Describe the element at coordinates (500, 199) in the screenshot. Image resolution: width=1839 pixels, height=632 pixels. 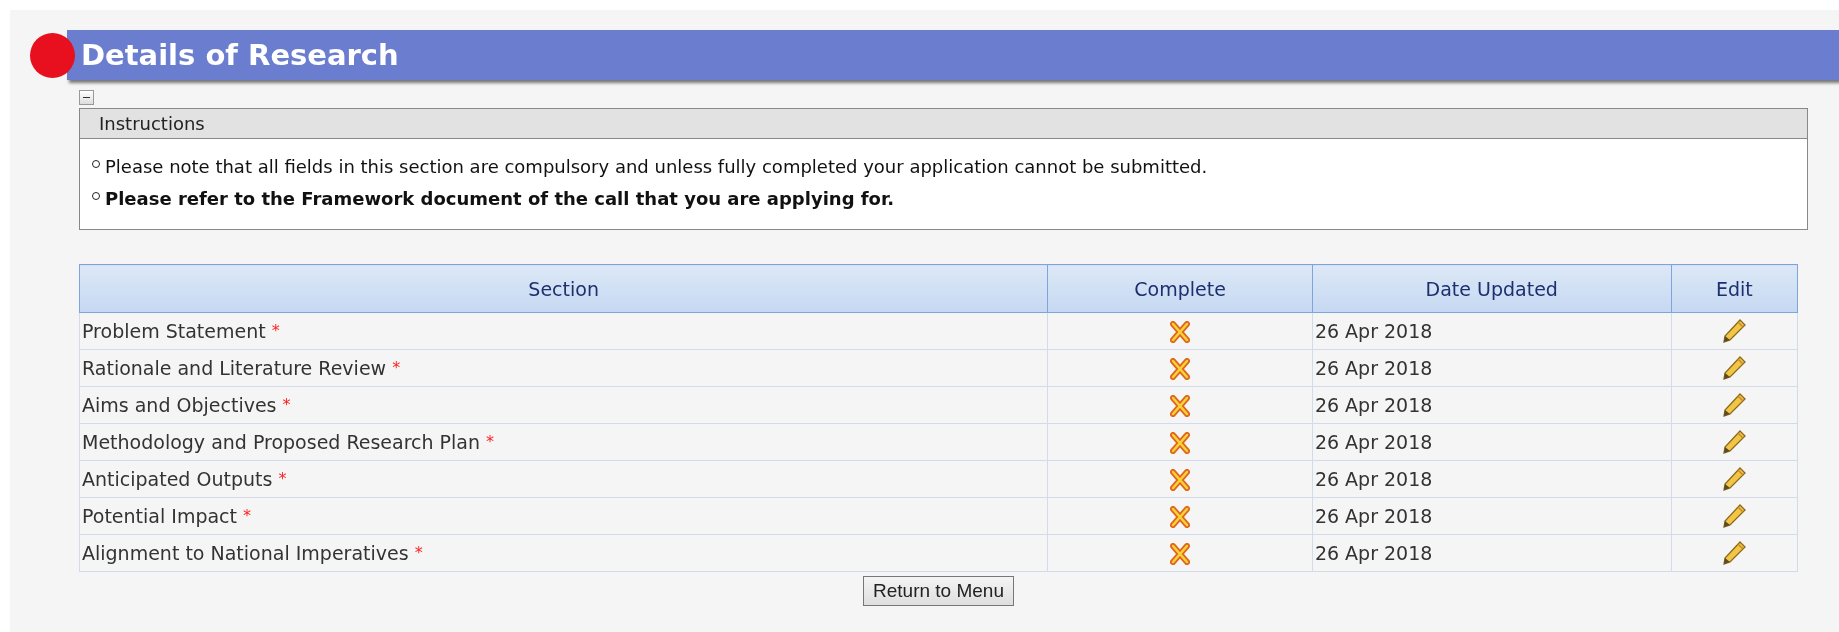
I see `instruction-text: Please refer to the Framework document of the call that you are applying for.` at that location.